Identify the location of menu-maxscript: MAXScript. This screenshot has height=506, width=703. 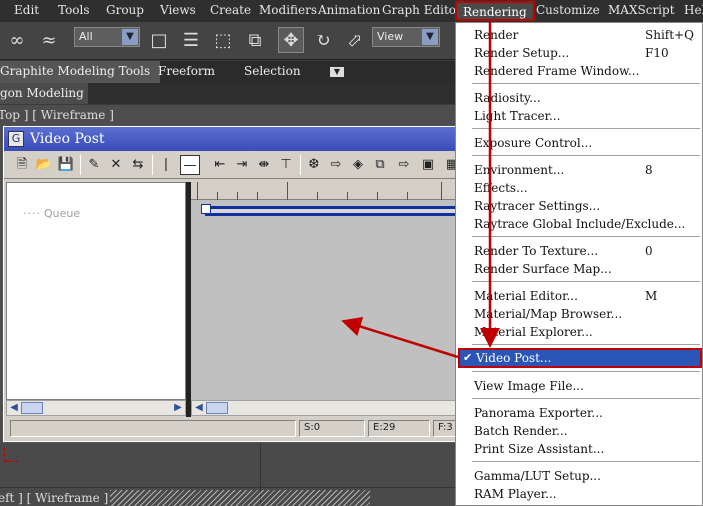
(641, 10).